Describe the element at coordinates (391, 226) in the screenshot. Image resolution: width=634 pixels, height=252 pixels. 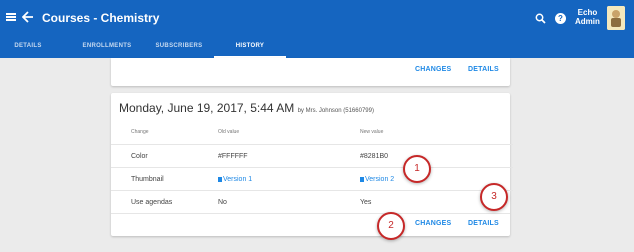
I see `callout-marker: 2` at that location.